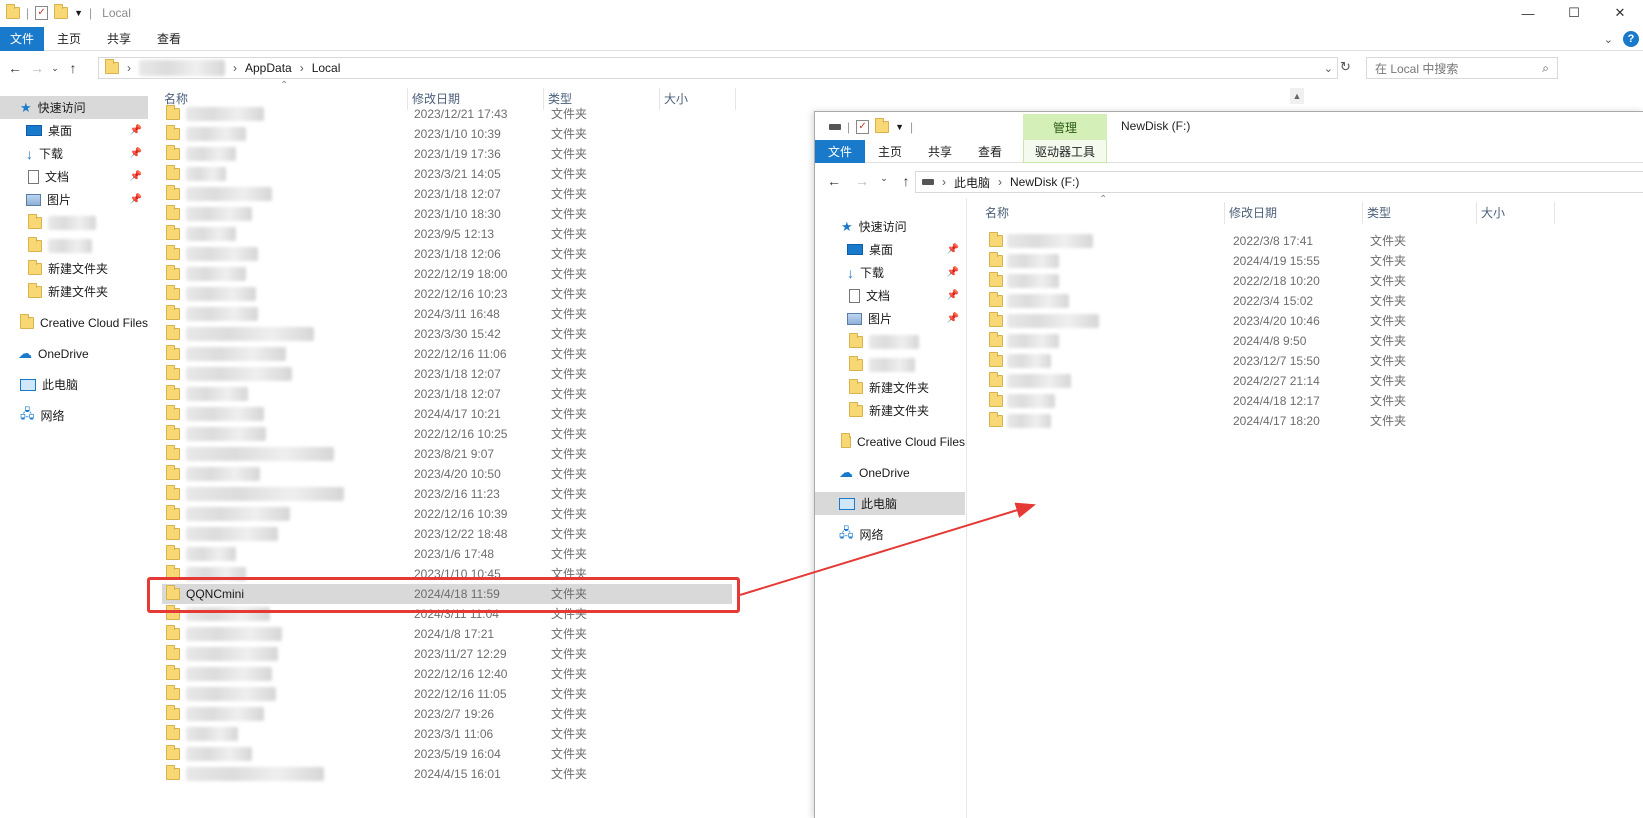  What do you see at coordinates (1270, 321) in the screenshot?
I see `table-row: 2023/4/20 10:46 文件夹` at bounding box center [1270, 321].